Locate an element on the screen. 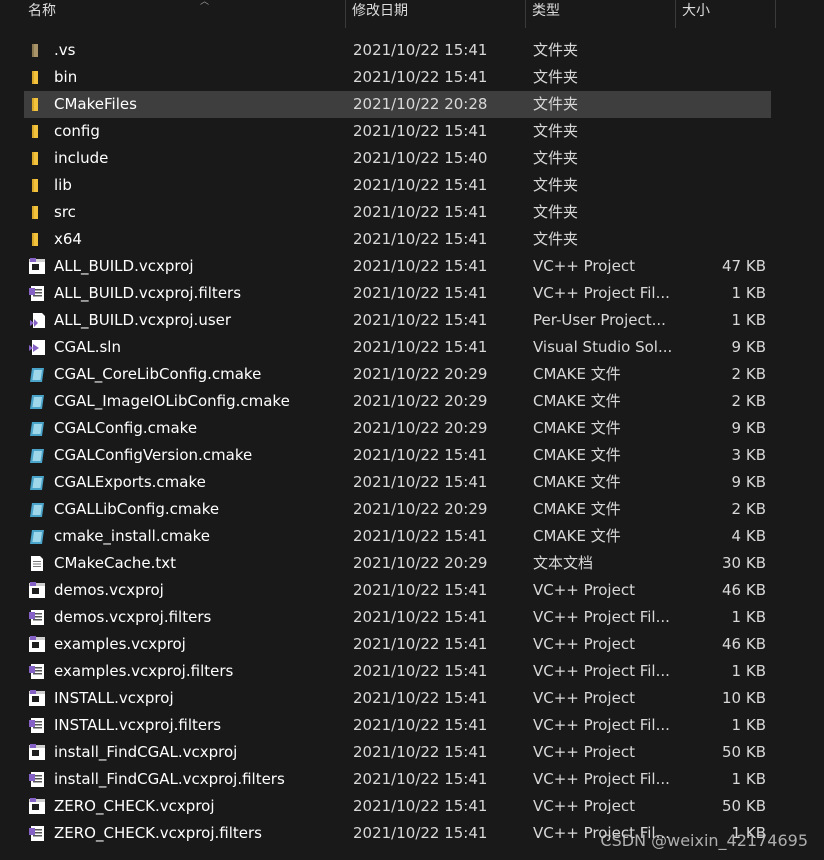 The image size is (824, 860). column-header-type: 类型 is located at coordinates (601, 14).